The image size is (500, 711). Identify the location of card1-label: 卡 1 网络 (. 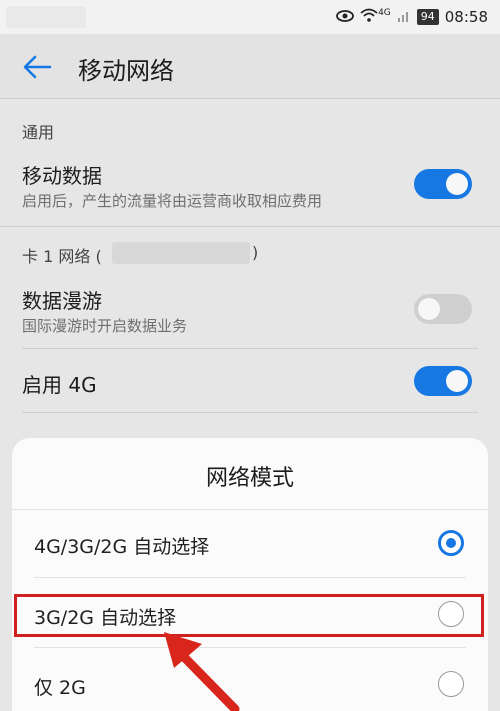
(62, 256).